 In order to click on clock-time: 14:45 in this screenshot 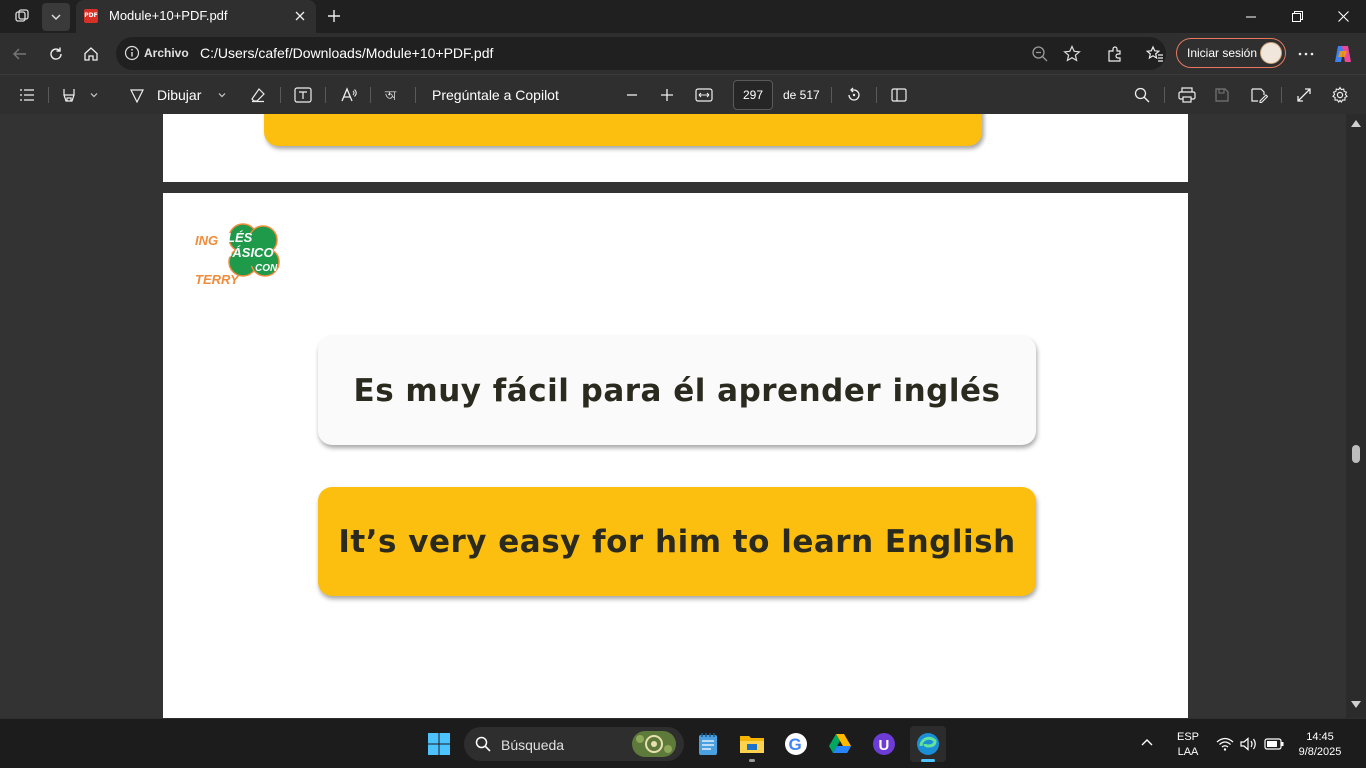, I will do `click(1320, 737)`.